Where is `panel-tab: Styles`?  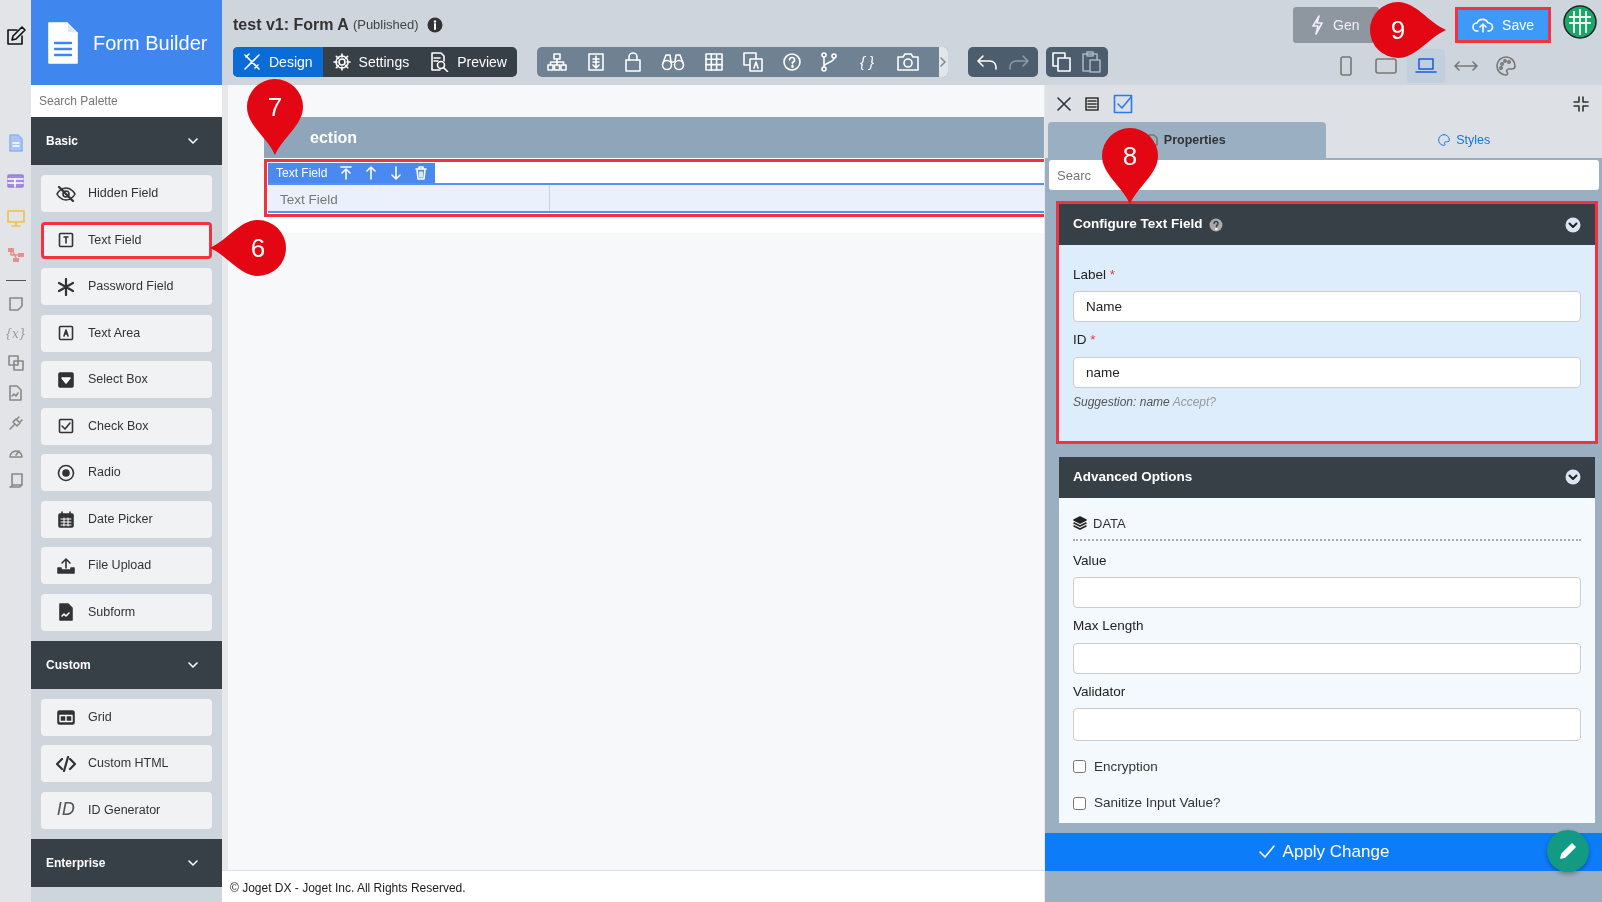
panel-tab: Styles is located at coordinates (1463, 140).